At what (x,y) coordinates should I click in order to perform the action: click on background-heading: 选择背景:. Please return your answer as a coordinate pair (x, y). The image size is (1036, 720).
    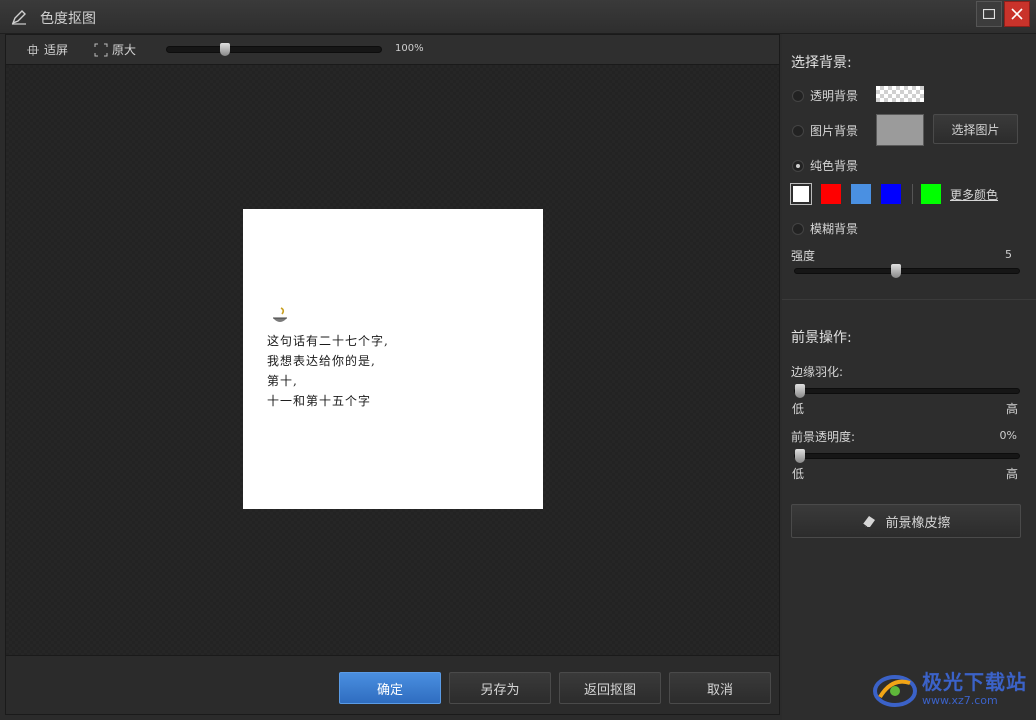
    Looking at the image, I should click on (821, 63).